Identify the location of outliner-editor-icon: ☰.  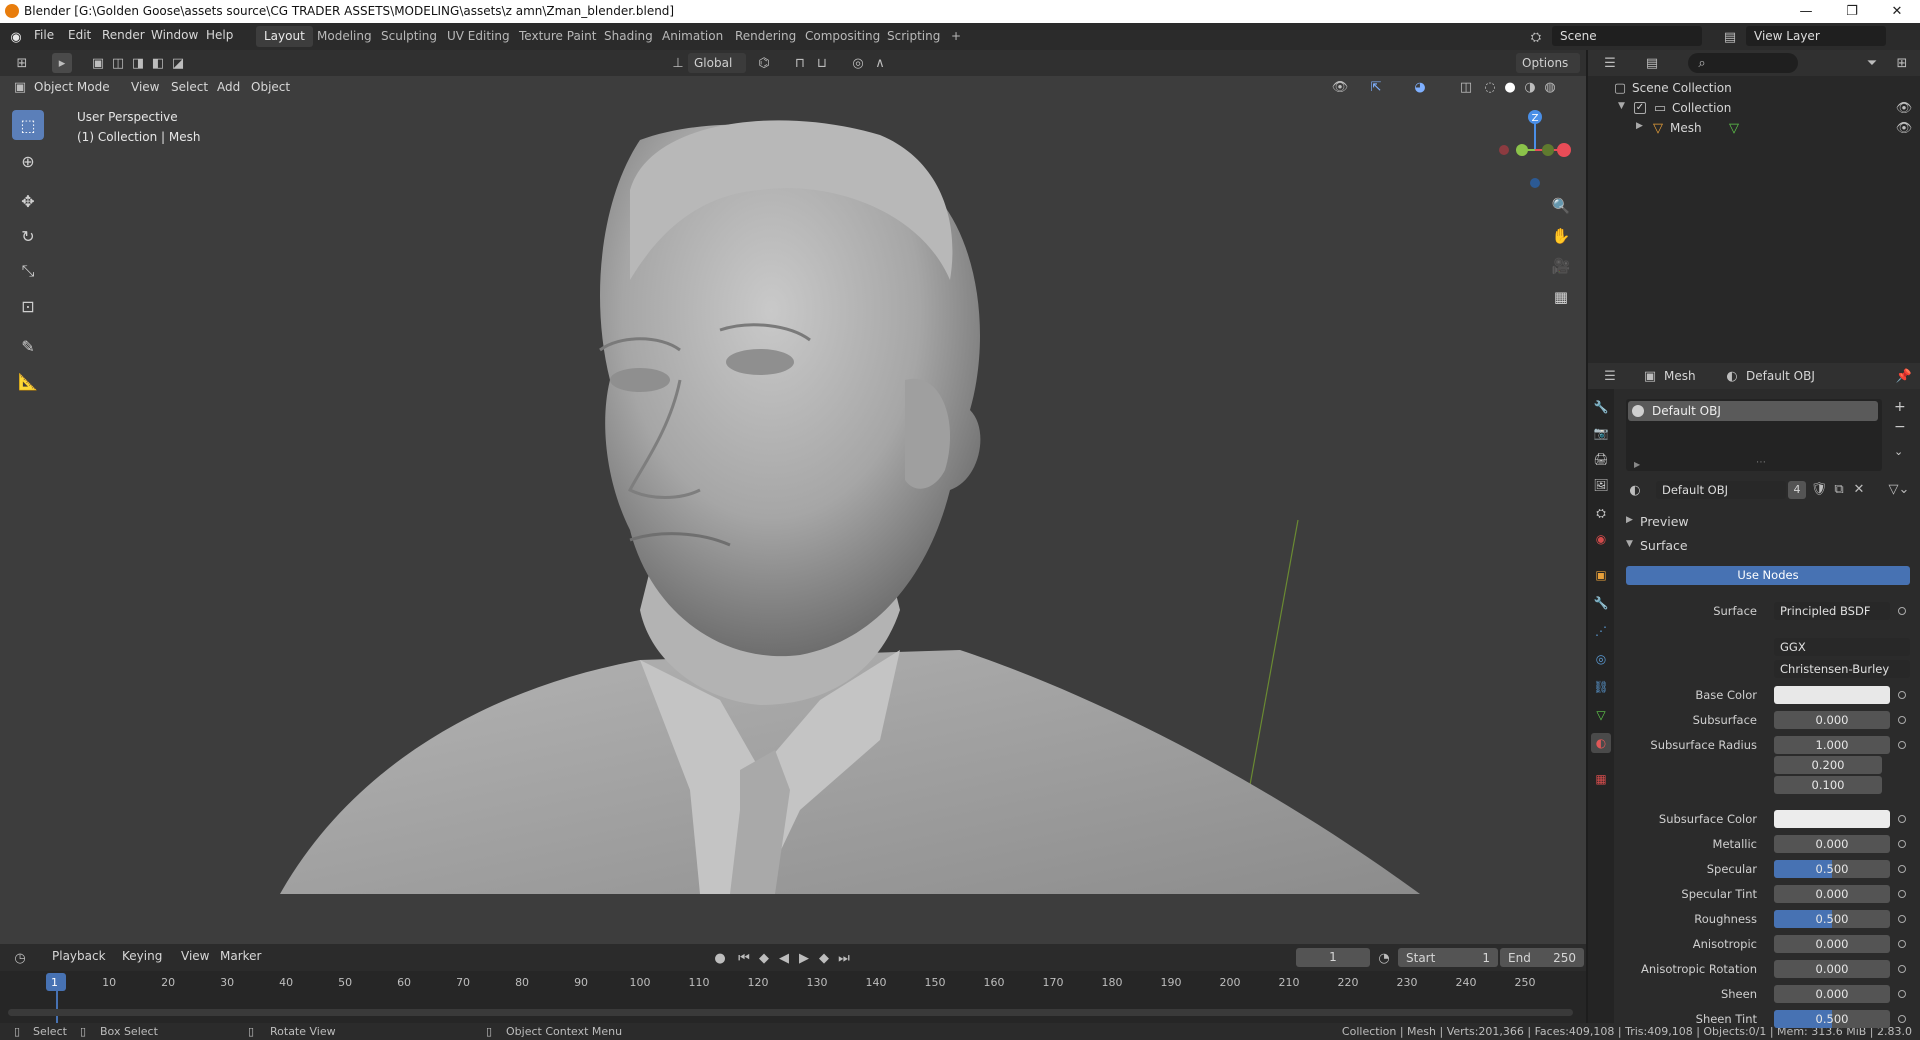
(1610, 63).